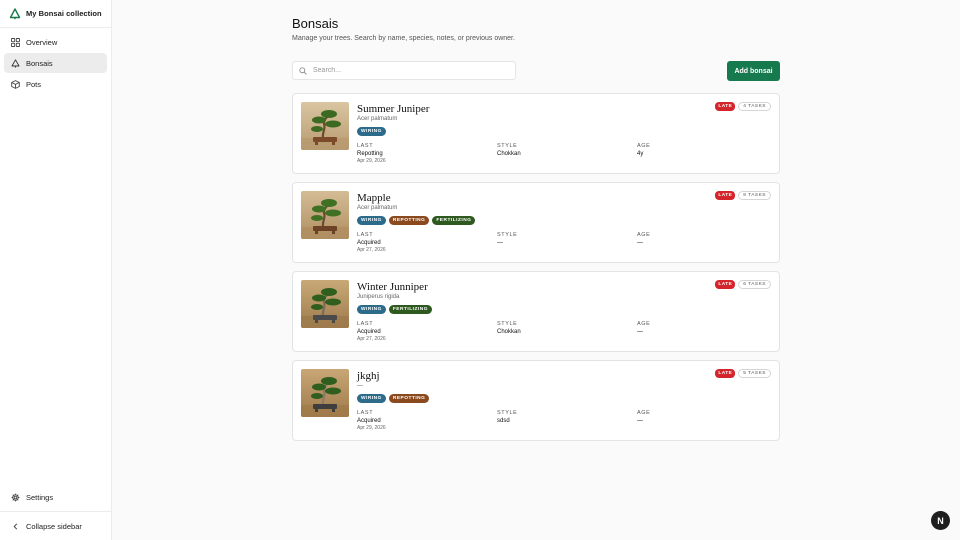 The width and height of the screenshot is (960, 540). What do you see at coordinates (55, 14) in the screenshot?
I see `brand: My Bonsai collection` at bounding box center [55, 14].